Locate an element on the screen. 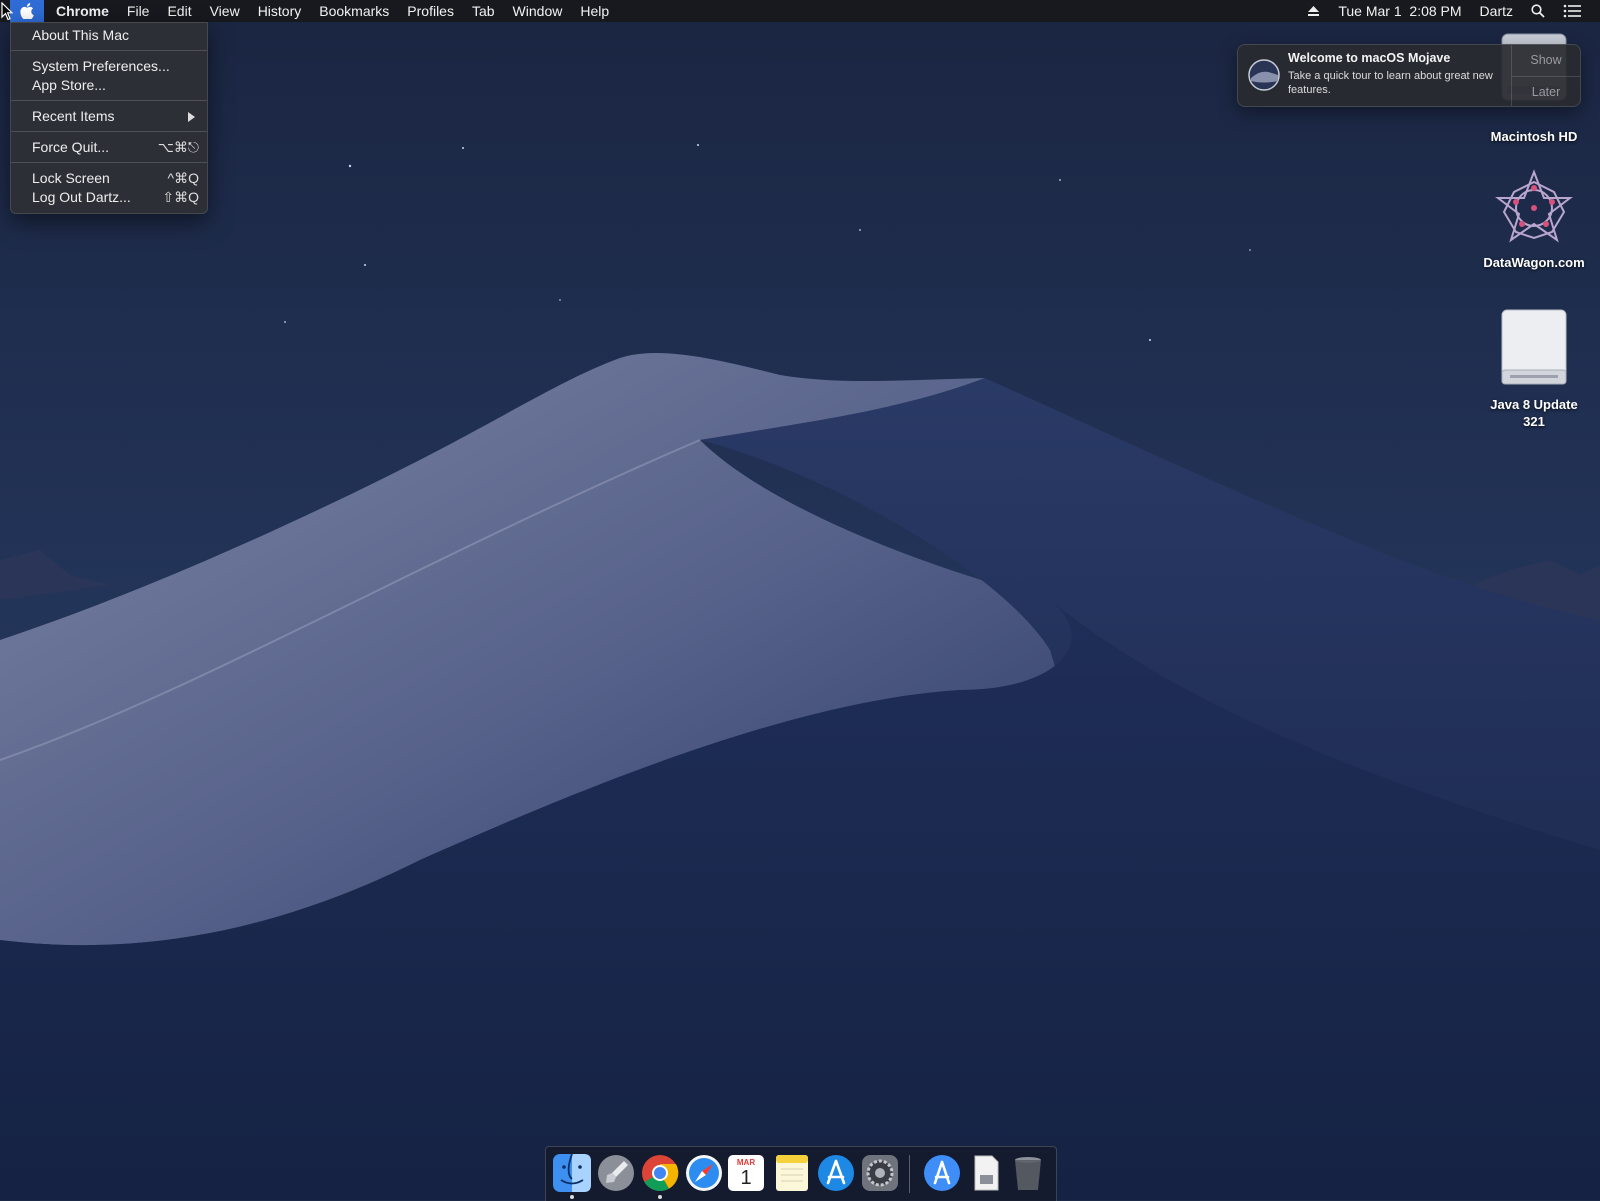 This screenshot has height=1201, width=1600. chrome-icon is located at coordinates (660, 1173).